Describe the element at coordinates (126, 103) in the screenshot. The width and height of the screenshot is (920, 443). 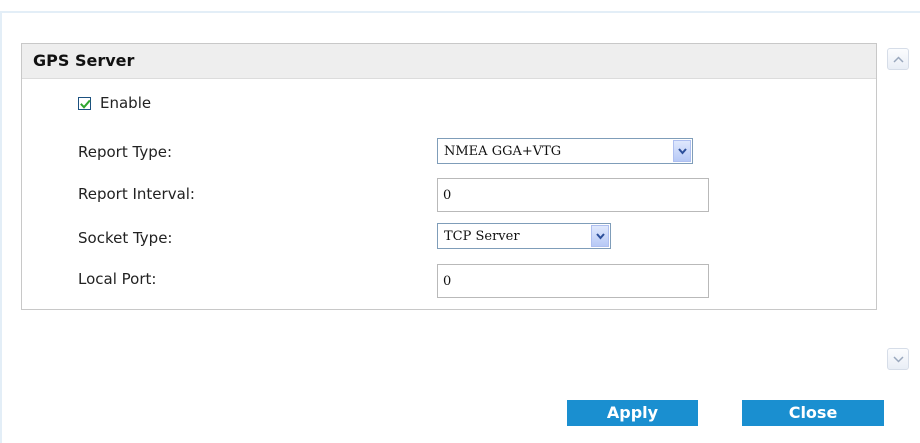
I see `enable-label: Enable` at that location.